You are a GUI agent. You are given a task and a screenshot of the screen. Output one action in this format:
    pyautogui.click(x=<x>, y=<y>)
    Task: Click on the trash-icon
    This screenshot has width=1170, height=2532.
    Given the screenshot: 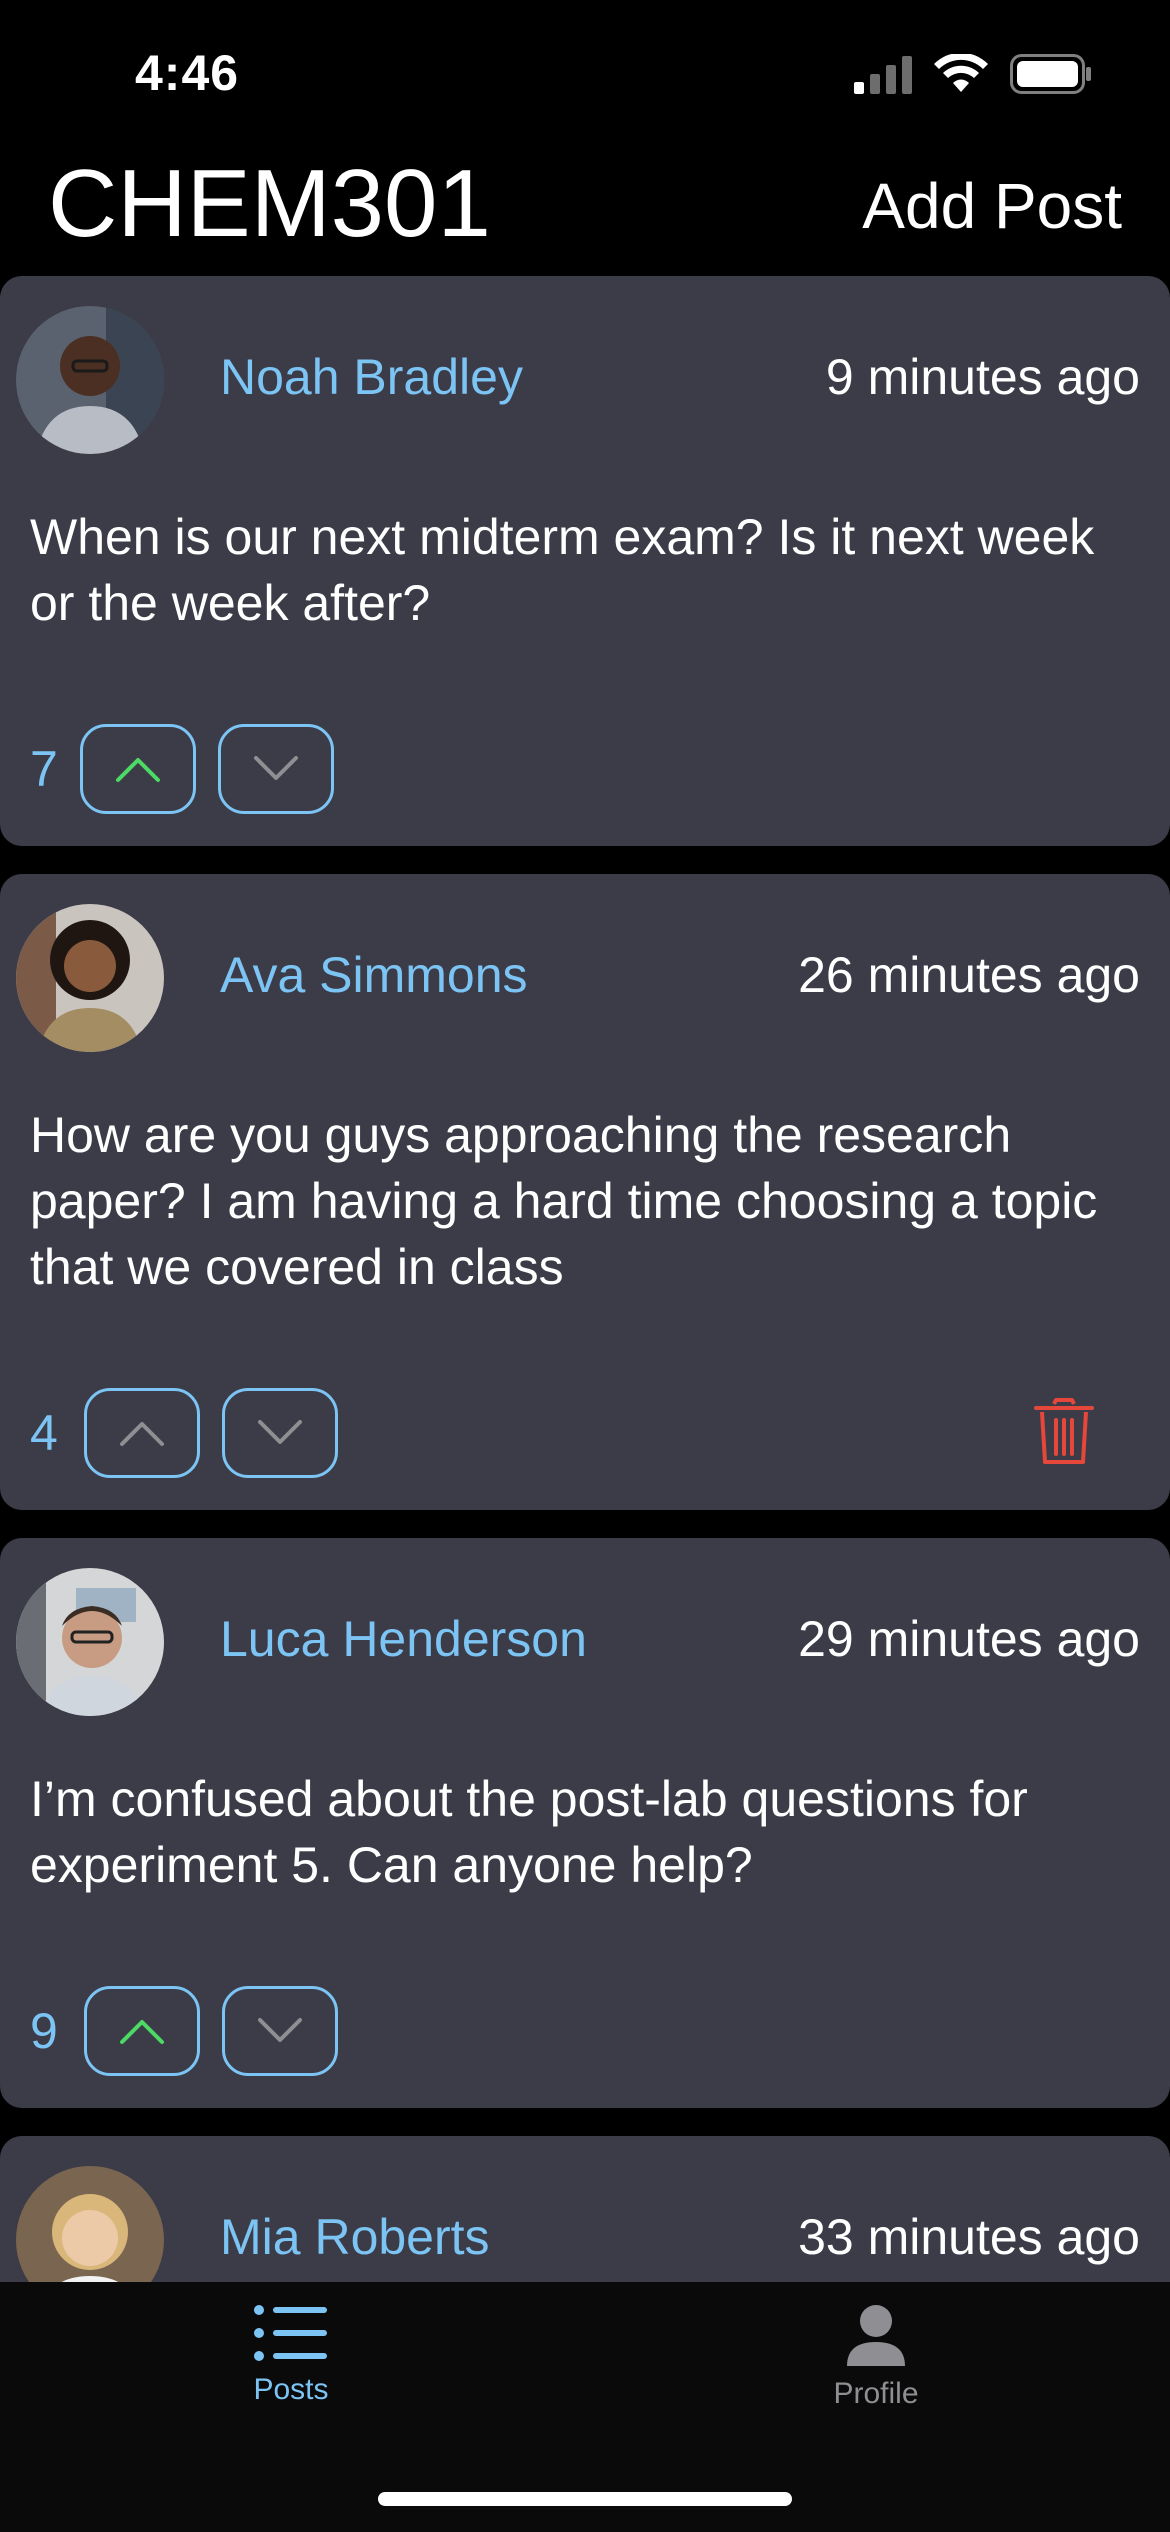 What is the action you would take?
    pyautogui.click(x=1064, y=1431)
    